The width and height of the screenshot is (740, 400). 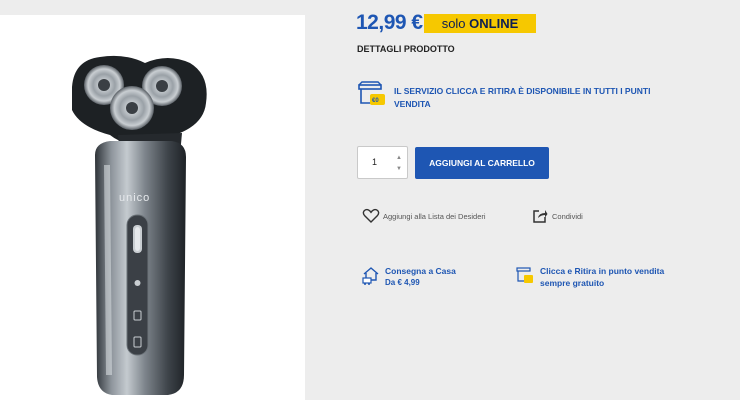 What do you see at coordinates (134, 198) in the screenshot?
I see `brand-logo-text: unico` at bounding box center [134, 198].